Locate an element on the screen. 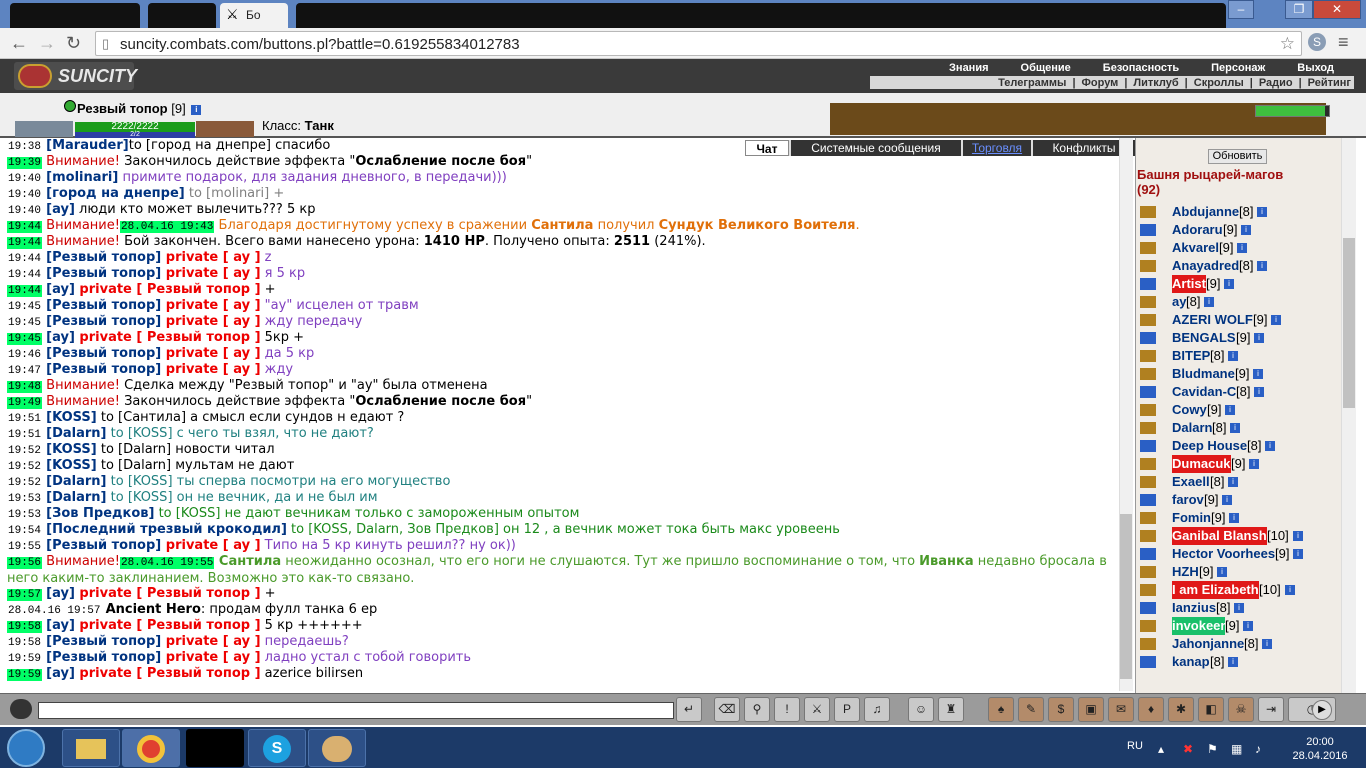  eraser-icon: ⌫ is located at coordinates (727, 709).